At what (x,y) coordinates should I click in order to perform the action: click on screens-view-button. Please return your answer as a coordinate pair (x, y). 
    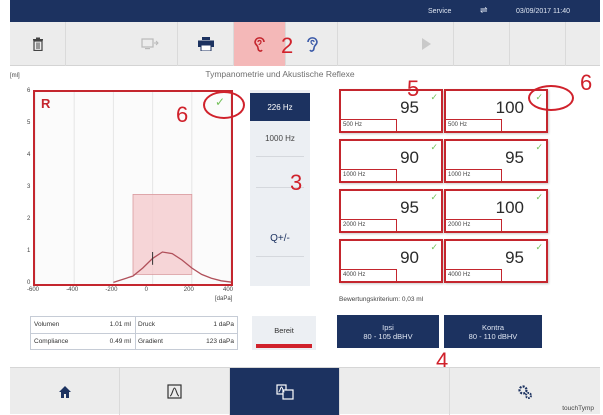
    Looking at the image, I should click on (285, 391).